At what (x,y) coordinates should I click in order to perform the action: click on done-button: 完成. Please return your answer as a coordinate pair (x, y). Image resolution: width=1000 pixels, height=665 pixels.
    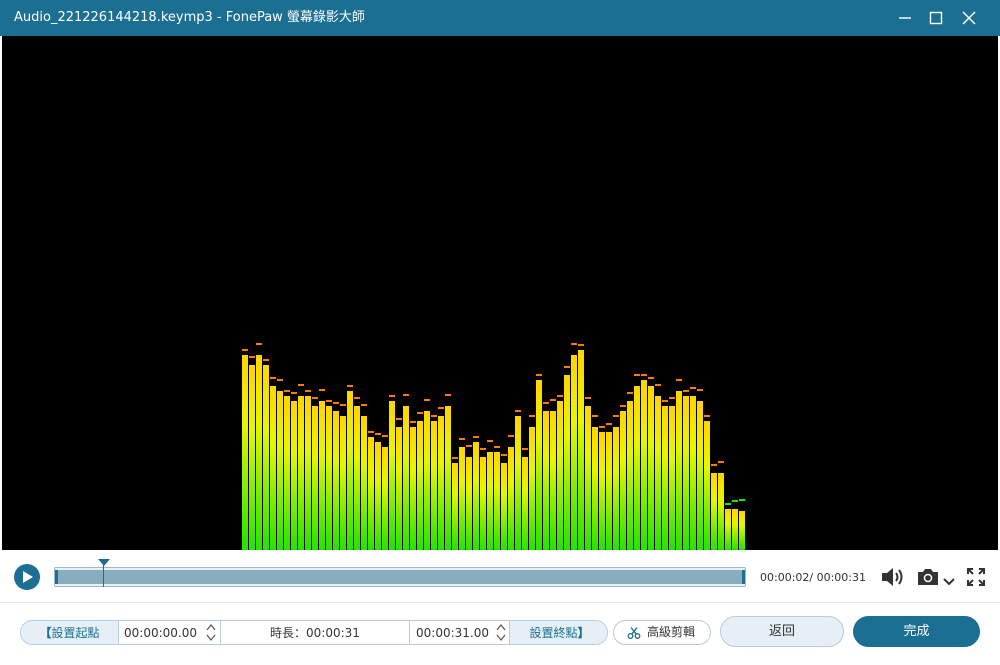
    Looking at the image, I should click on (916, 631).